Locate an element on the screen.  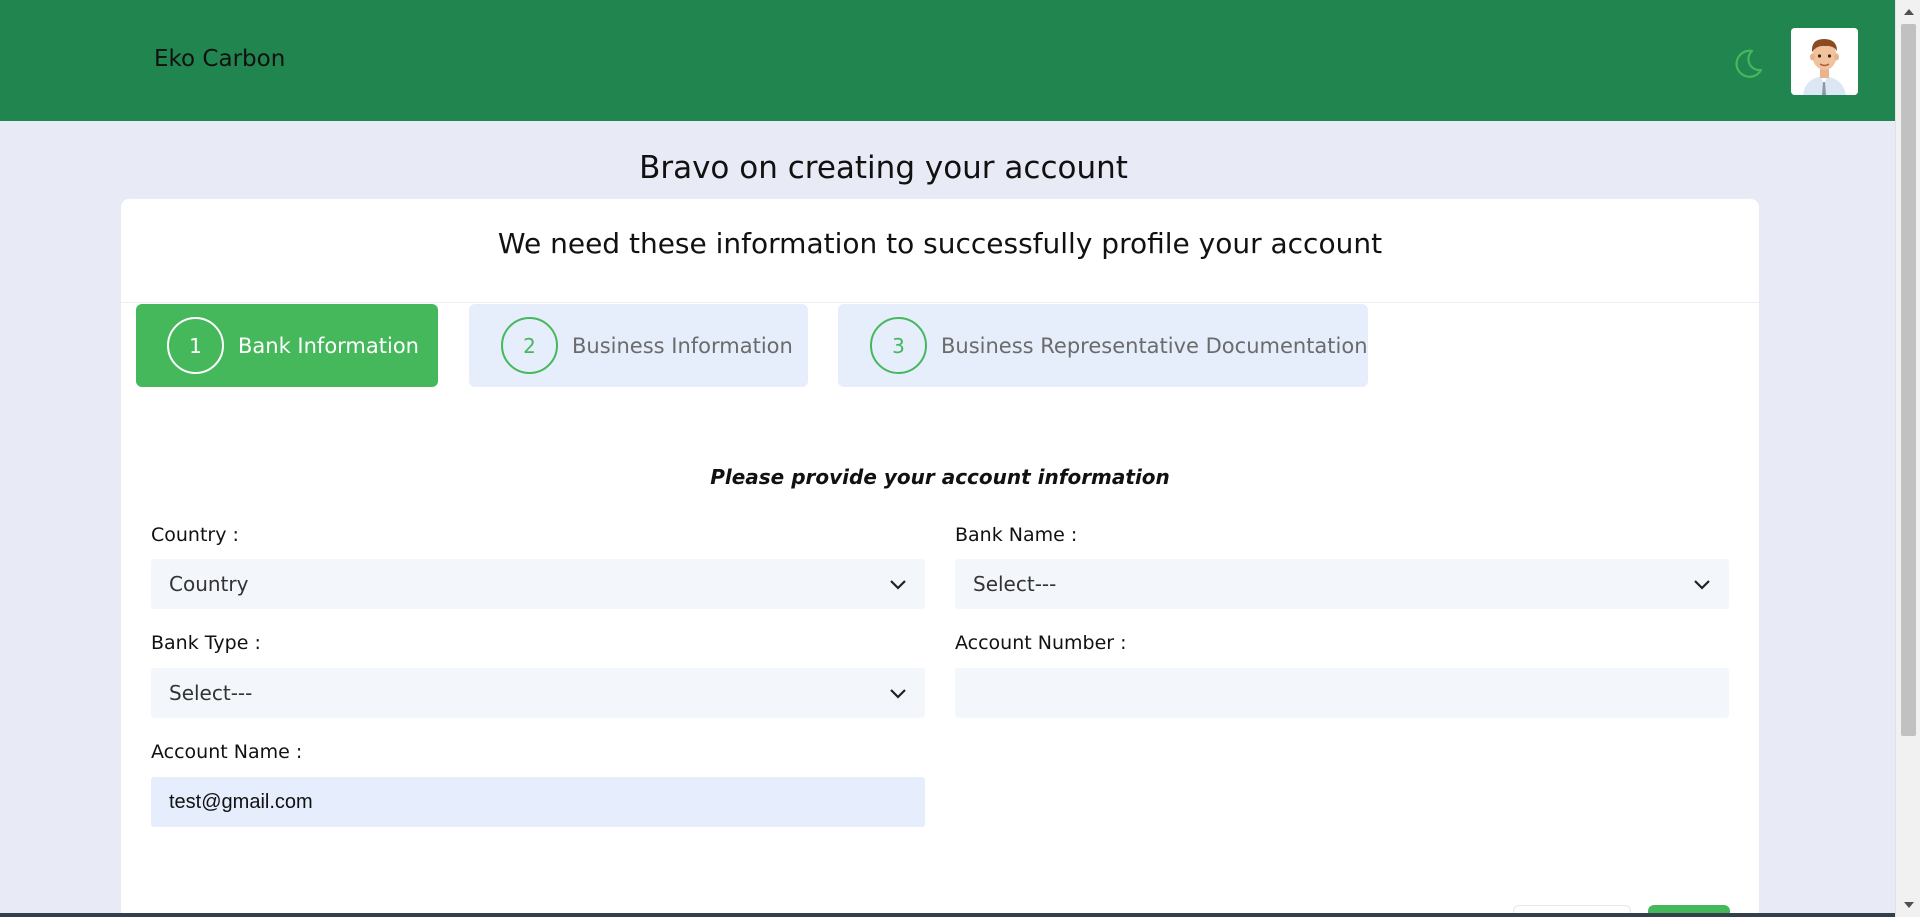
country-label: Country : is located at coordinates (195, 535).